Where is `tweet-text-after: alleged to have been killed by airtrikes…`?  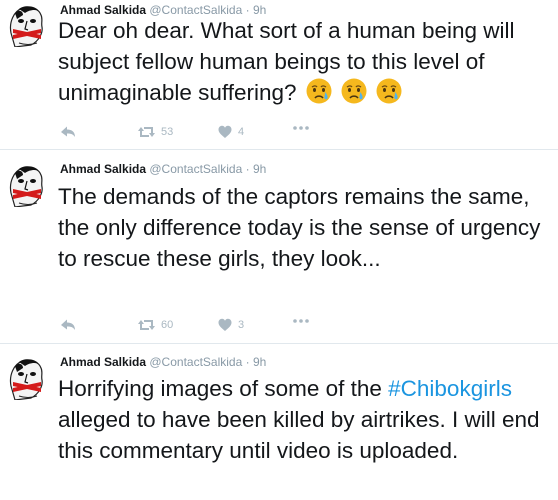
tweet-text-after: alleged to have been killed by airtrikes… is located at coordinates (299, 435).